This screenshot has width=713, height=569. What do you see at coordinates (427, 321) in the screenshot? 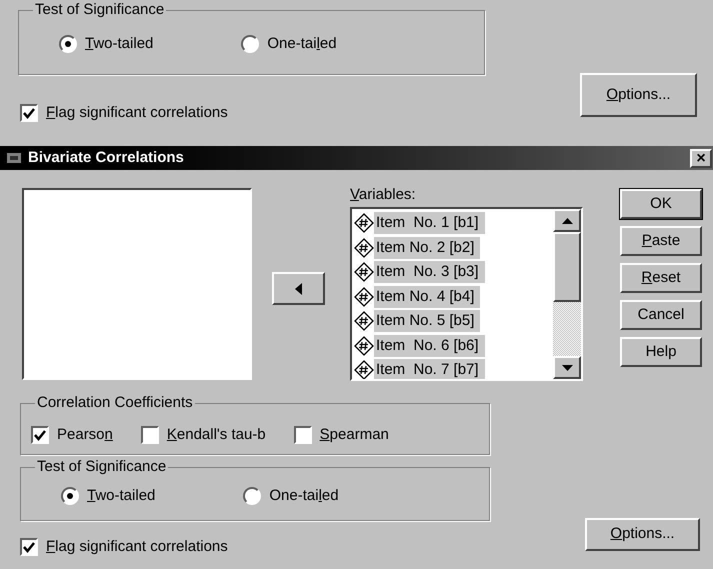
I see `list-item: Item No. 5 [b5]` at bounding box center [427, 321].